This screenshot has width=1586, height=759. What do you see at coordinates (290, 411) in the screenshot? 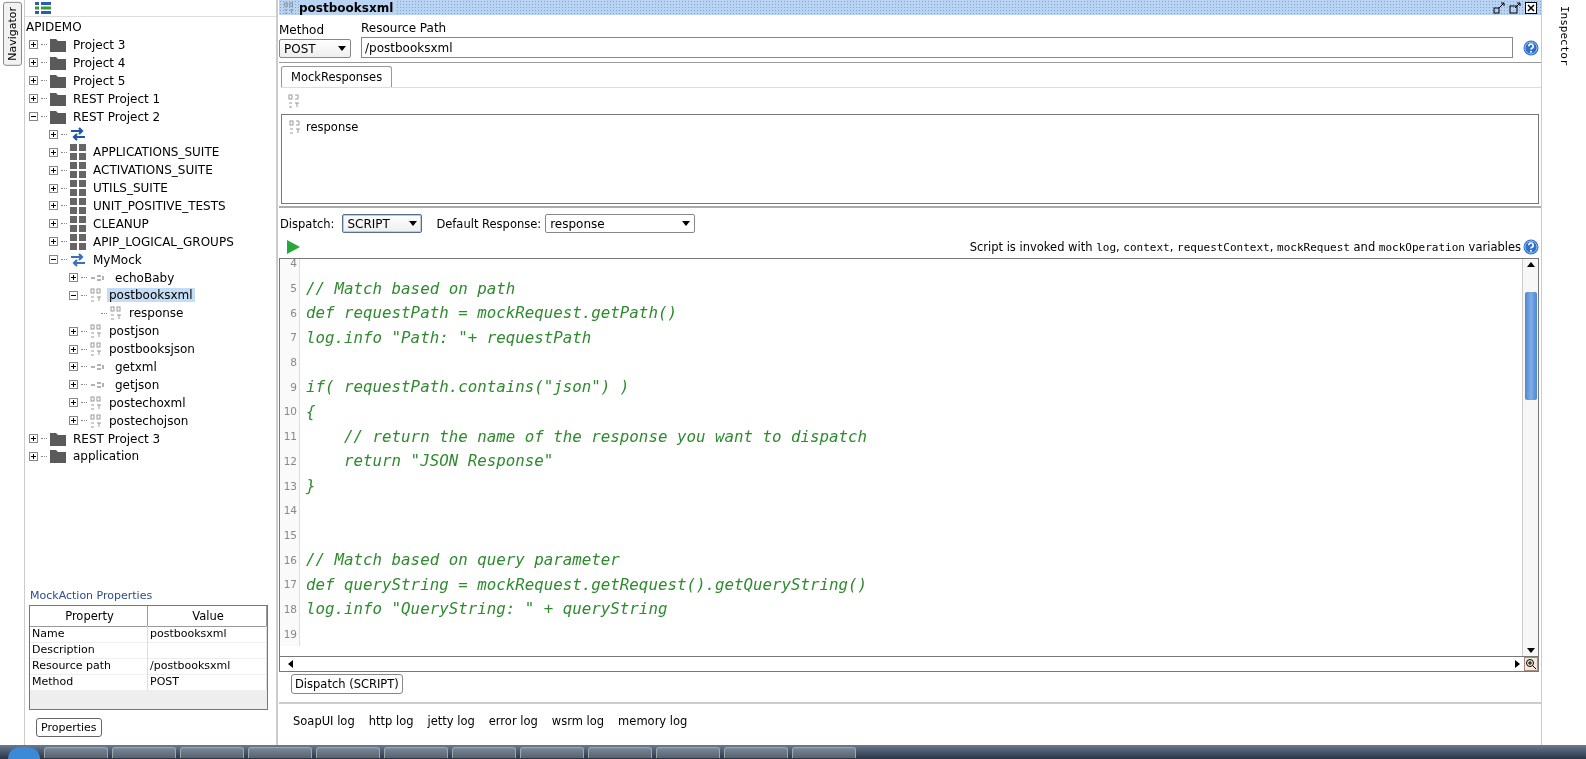
I see `line-number: 10` at bounding box center [290, 411].